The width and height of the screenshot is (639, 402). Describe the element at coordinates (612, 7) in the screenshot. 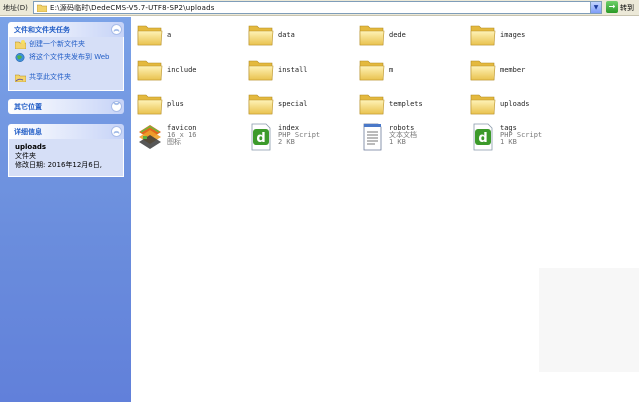

I see `go-arrow-icon: →` at that location.